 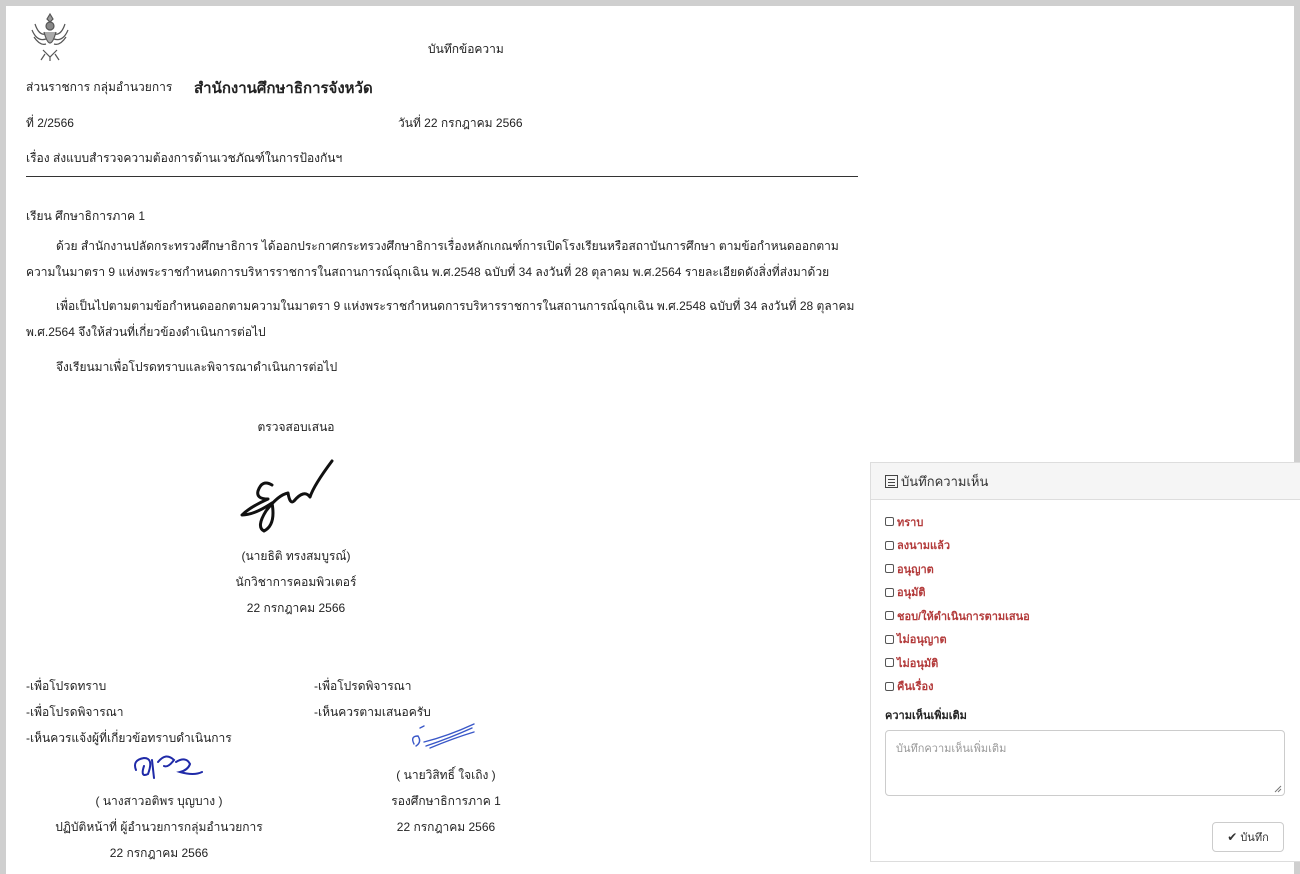 I want to click on extra-comment-label: ความเห็นเพิ่มเติม, so click(x=926, y=716).